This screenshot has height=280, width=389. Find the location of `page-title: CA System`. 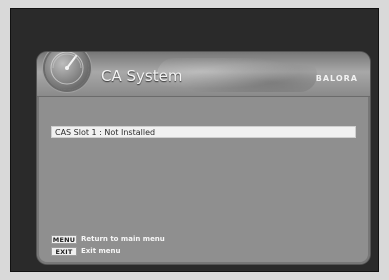

page-title: CA System is located at coordinates (142, 76).